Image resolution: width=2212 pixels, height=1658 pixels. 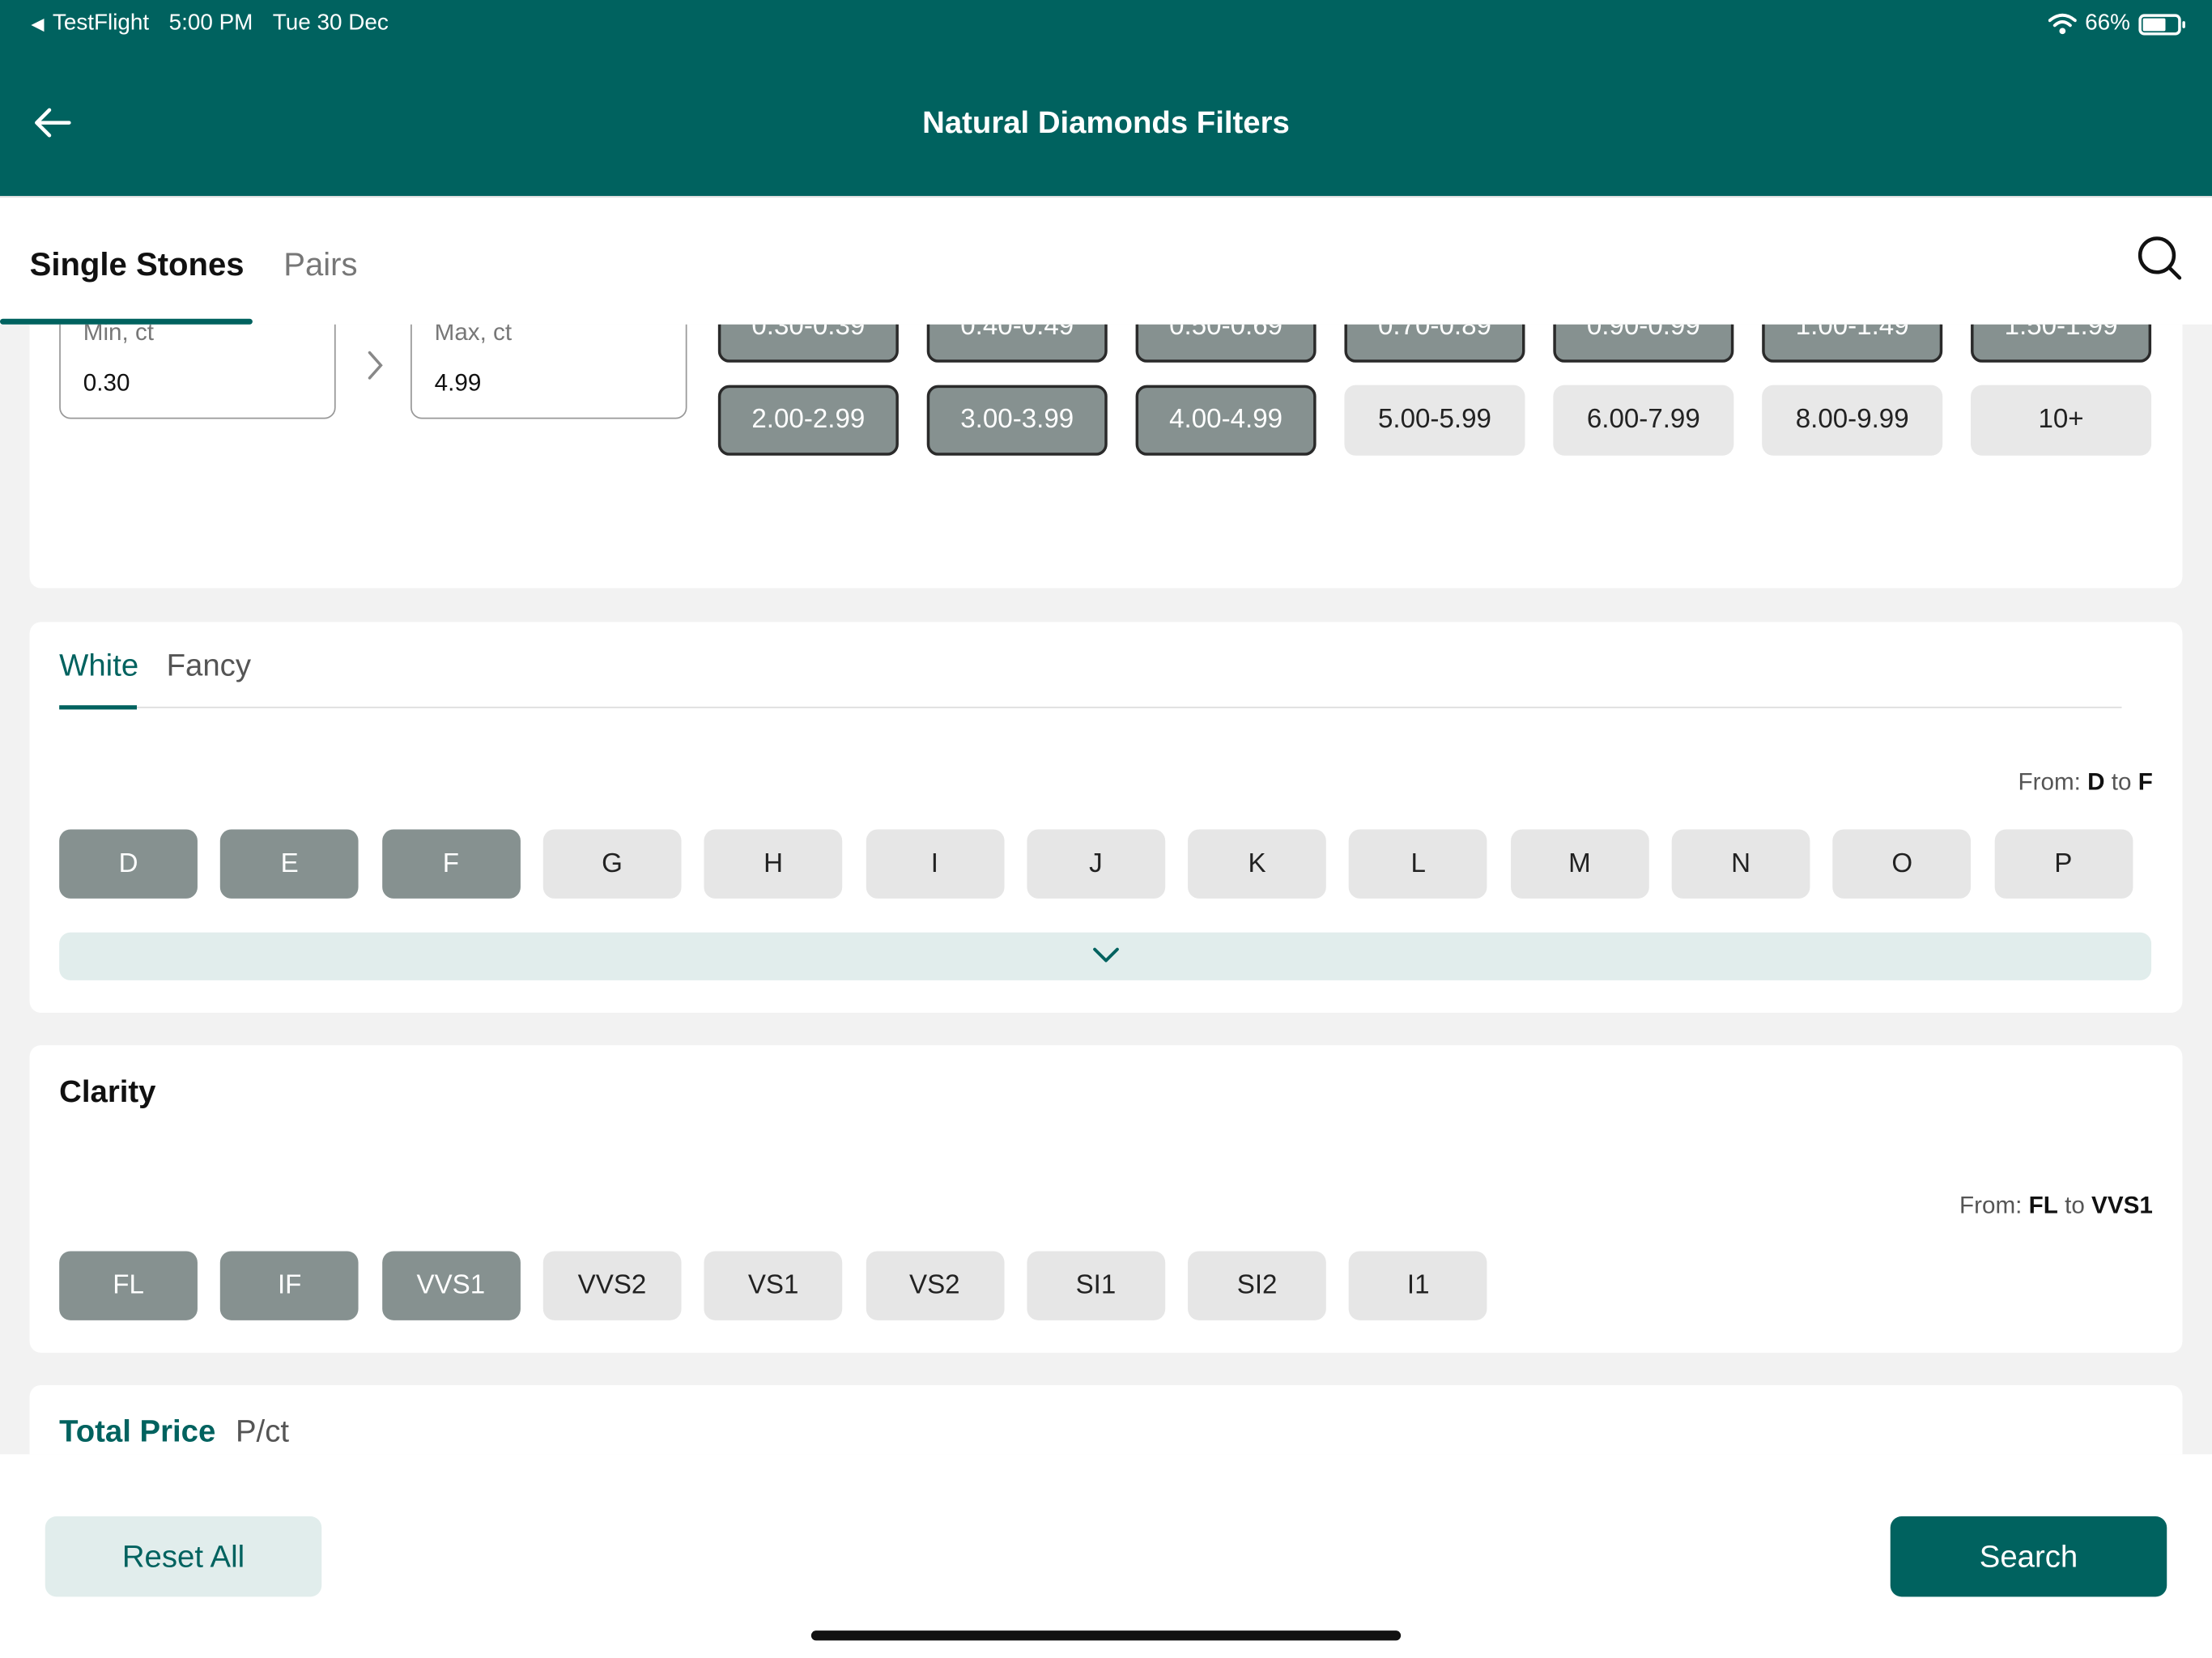 What do you see at coordinates (2085, 782) in the screenshot?
I see `color-range-text: From: D to F` at bounding box center [2085, 782].